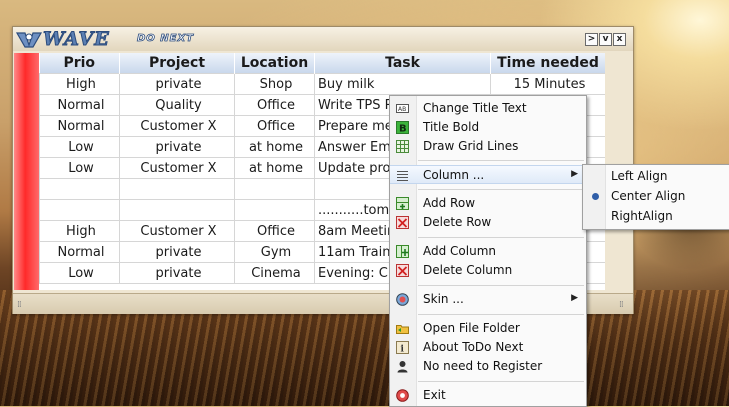 This screenshot has height=407, width=729. Describe the element at coordinates (488, 127) in the screenshot. I see `menu-item-title-bold: B Title Bold` at that location.